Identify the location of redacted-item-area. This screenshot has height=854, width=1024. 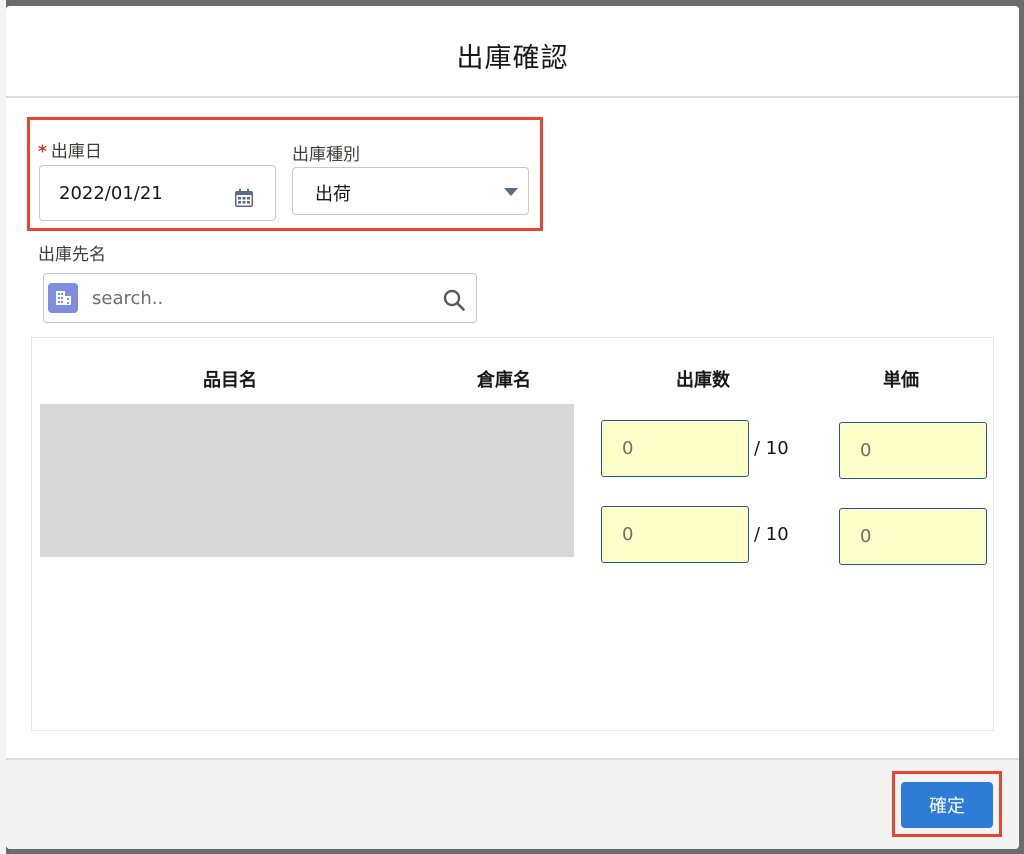
(307, 480).